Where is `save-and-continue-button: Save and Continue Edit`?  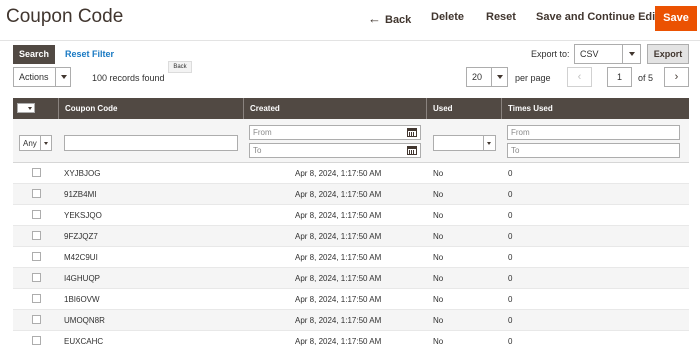
save-and-continue-button: Save and Continue Edit is located at coordinates (597, 17).